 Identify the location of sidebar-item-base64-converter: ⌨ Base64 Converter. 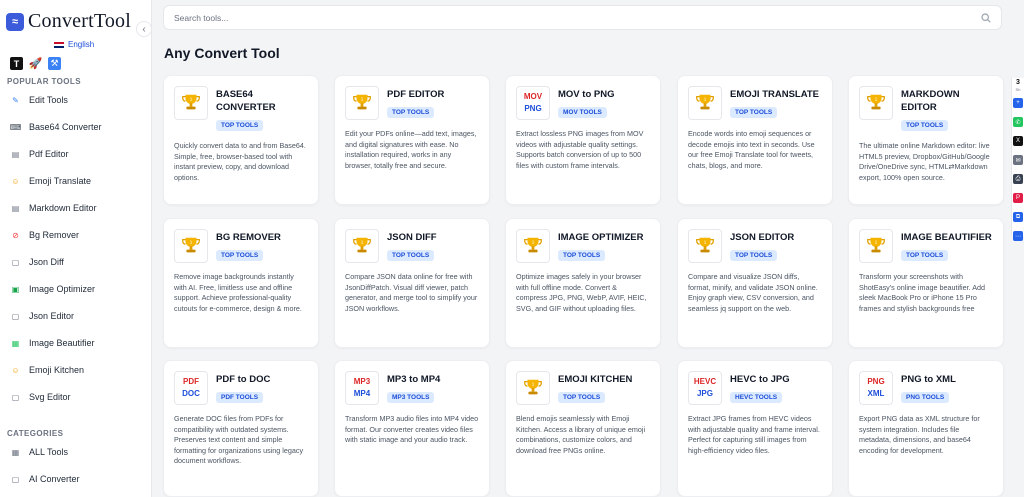
(78, 127).